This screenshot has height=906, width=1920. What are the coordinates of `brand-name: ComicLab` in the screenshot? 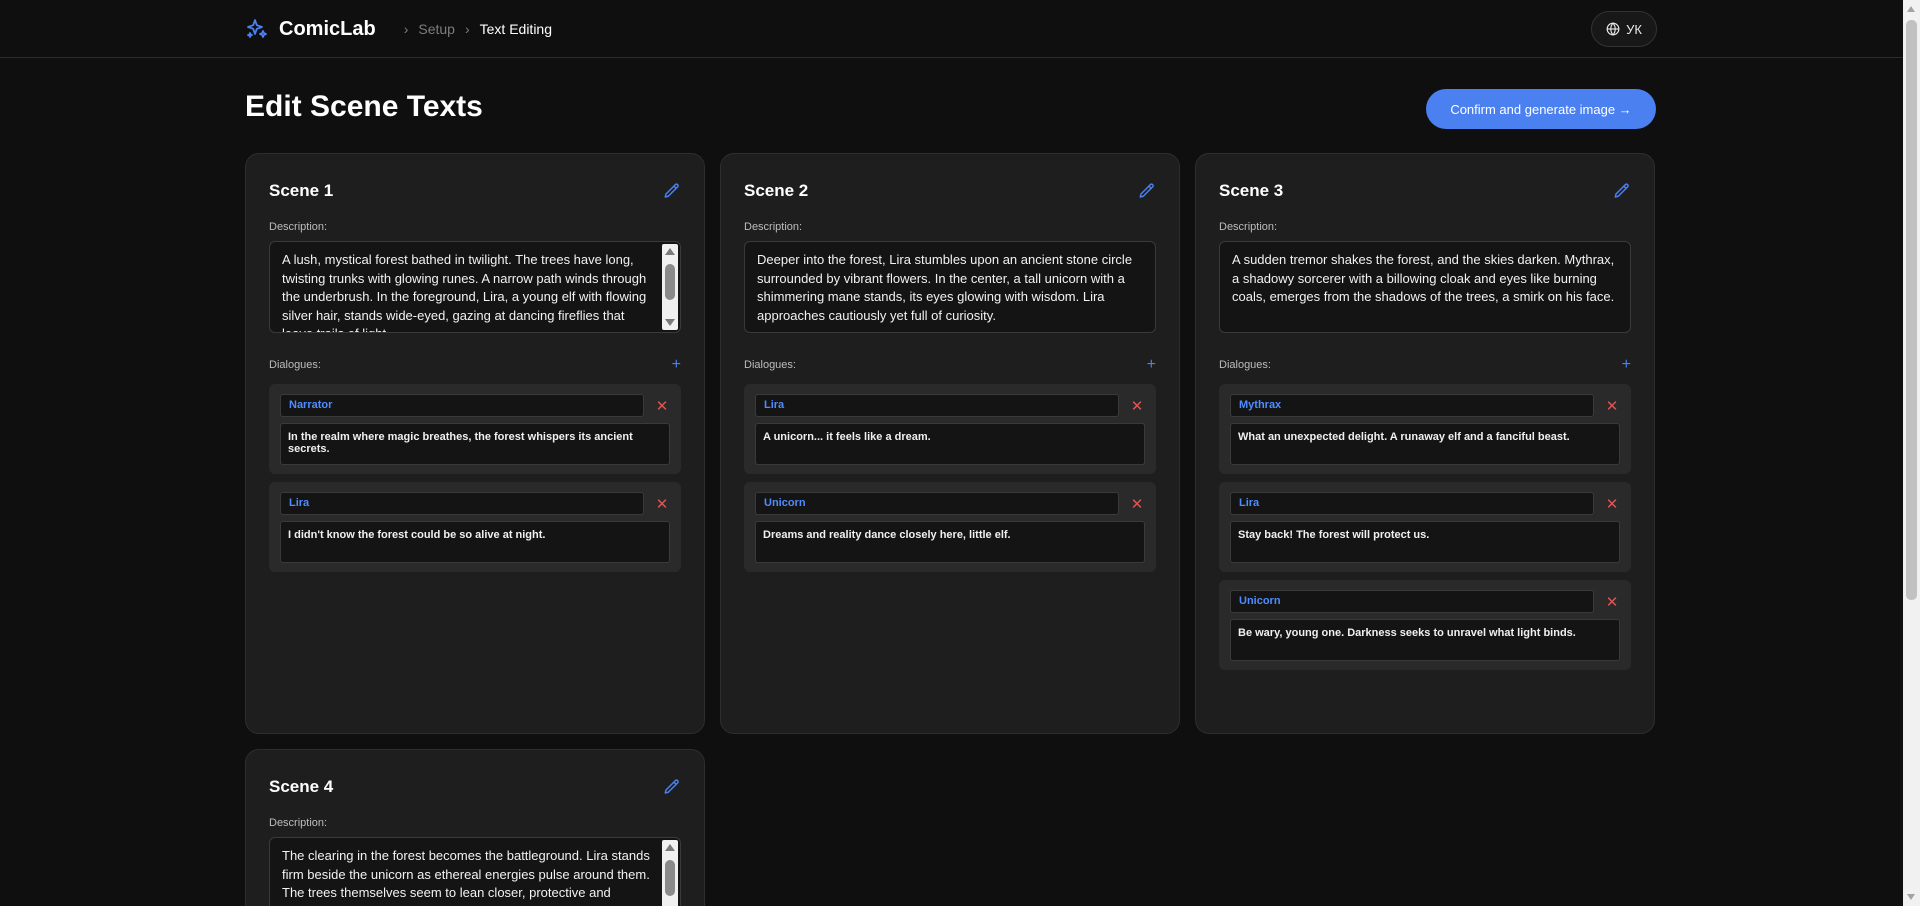 It's located at (327, 29).